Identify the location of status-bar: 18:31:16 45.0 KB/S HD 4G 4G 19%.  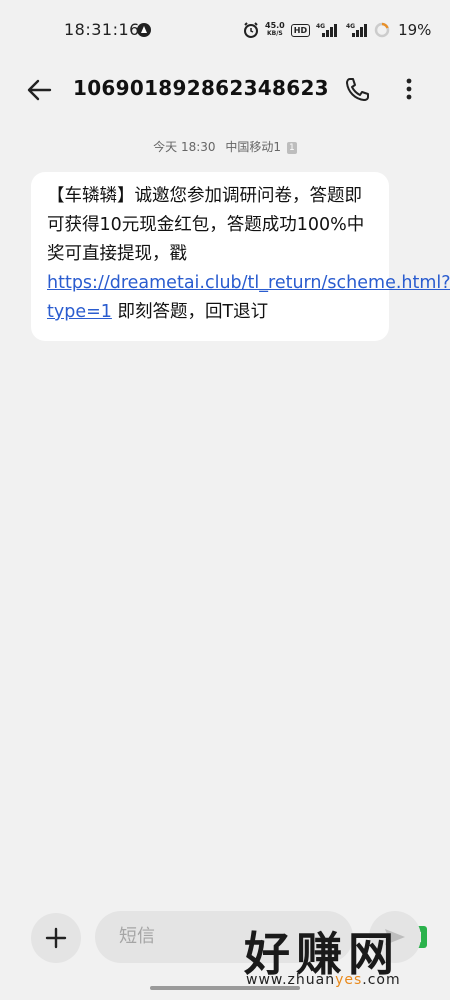
(225, 30).